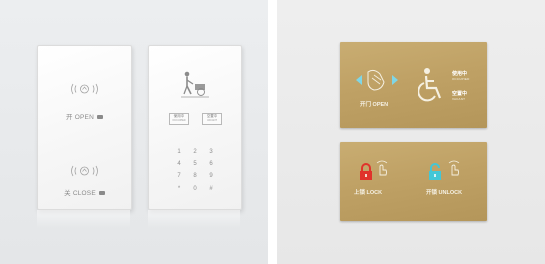 Image resolution: width=545 pixels, height=264 pixels. Describe the element at coordinates (179, 176) in the screenshot. I see `key-7: 7` at that location.